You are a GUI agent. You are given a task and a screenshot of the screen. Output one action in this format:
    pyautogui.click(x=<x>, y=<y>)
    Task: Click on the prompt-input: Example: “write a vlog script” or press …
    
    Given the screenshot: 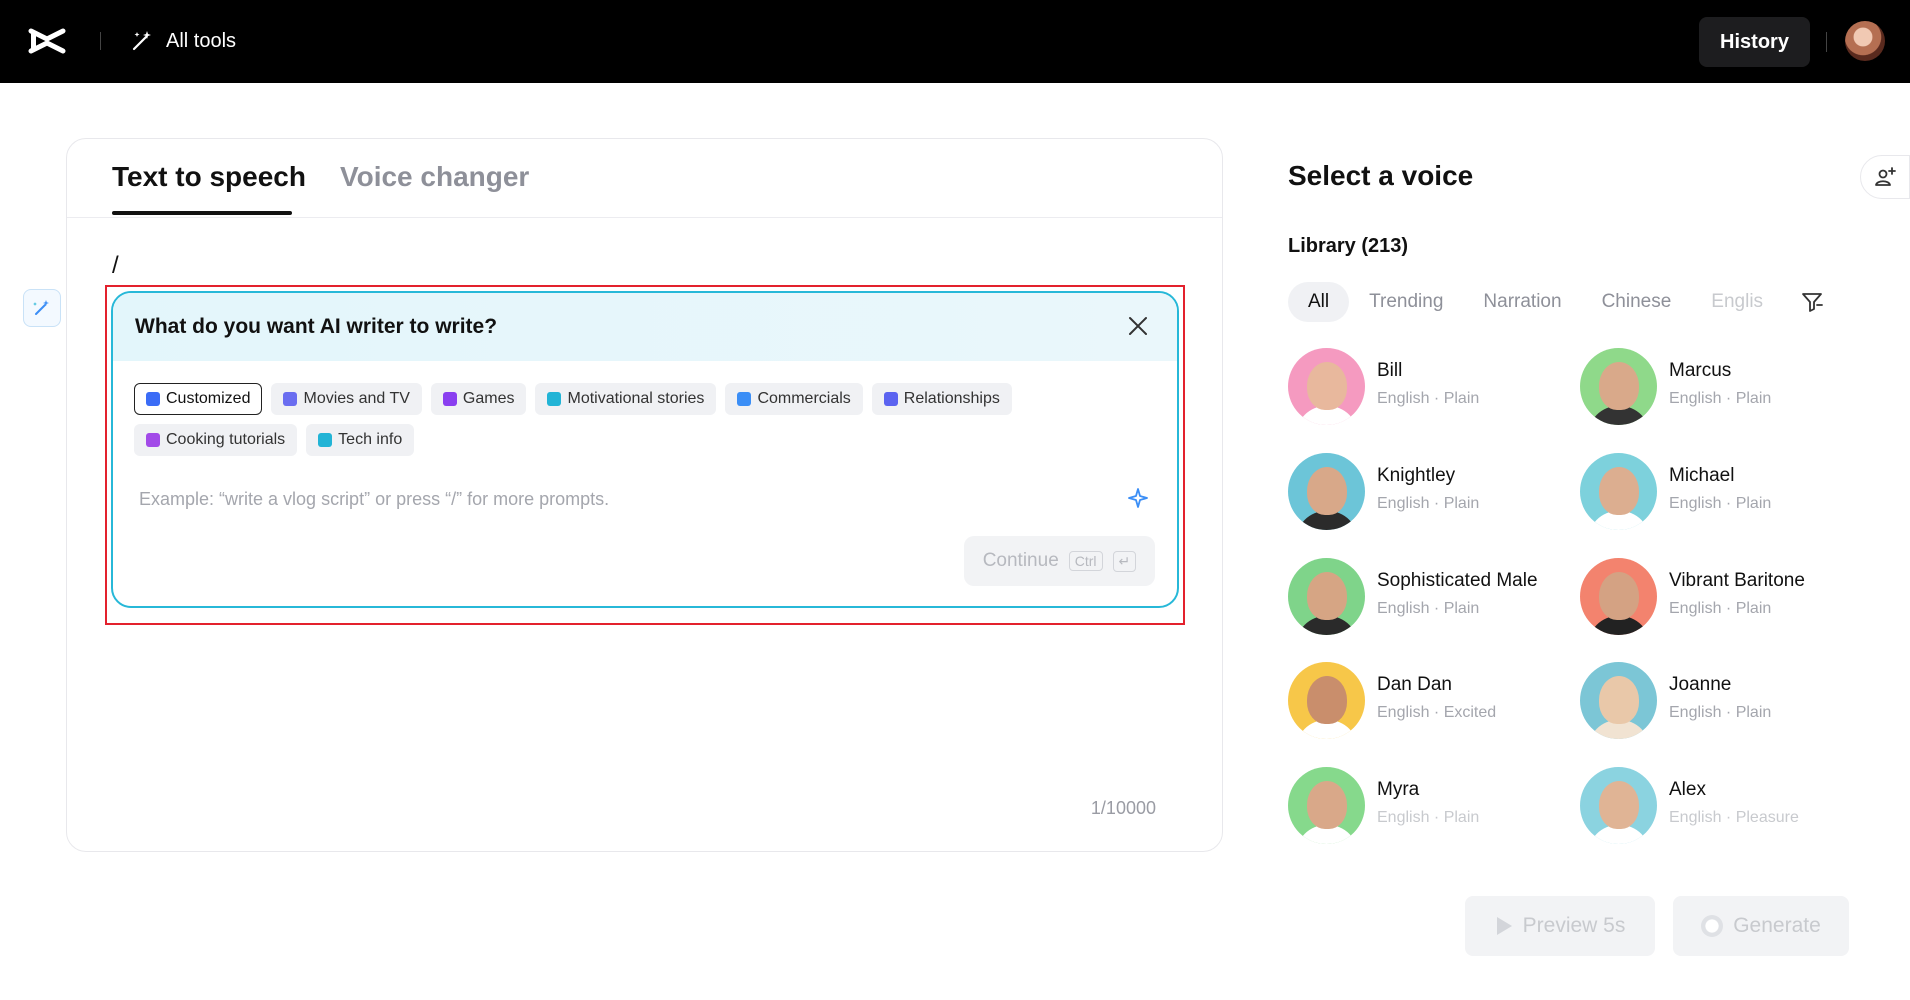 What is the action you would take?
    pyautogui.click(x=374, y=499)
    